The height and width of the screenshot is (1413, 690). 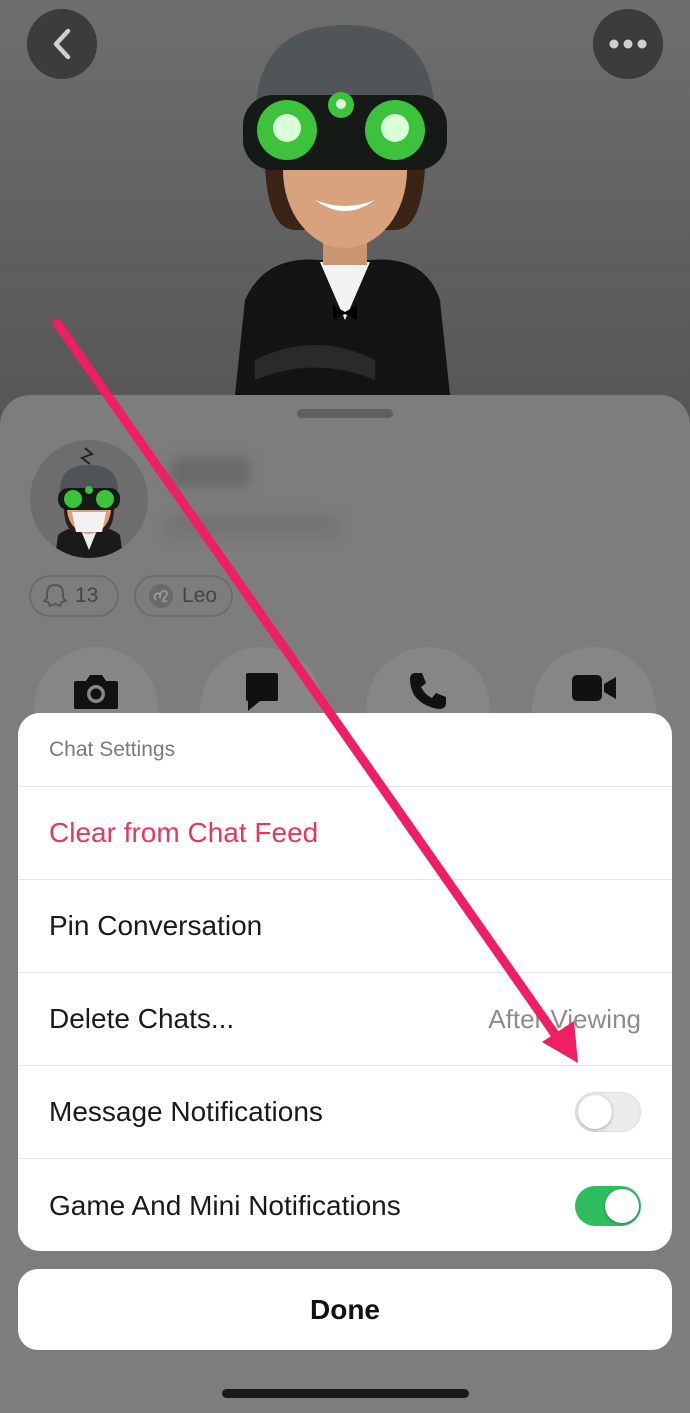 I want to click on game-mini-notifications-row: Game And Mini Notifications, so click(x=345, y=1205).